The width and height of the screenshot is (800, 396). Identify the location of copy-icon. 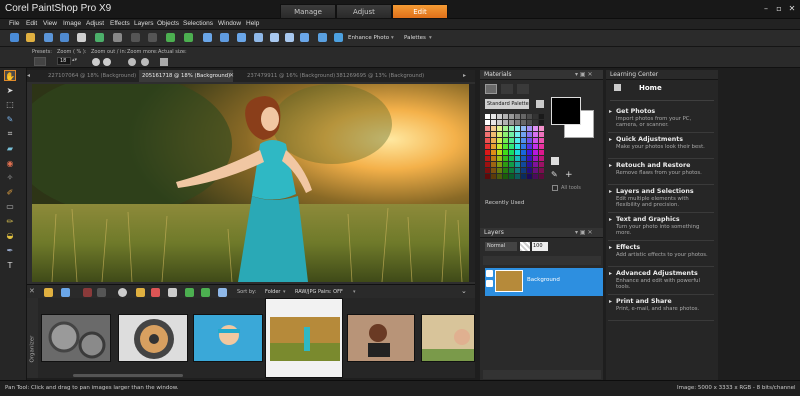
(117, 37).